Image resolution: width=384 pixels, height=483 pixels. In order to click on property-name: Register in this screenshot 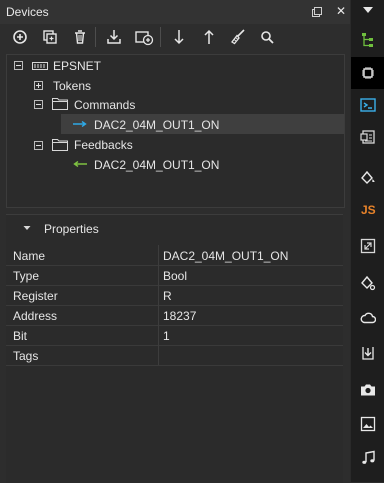, I will do `click(35, 296)`.